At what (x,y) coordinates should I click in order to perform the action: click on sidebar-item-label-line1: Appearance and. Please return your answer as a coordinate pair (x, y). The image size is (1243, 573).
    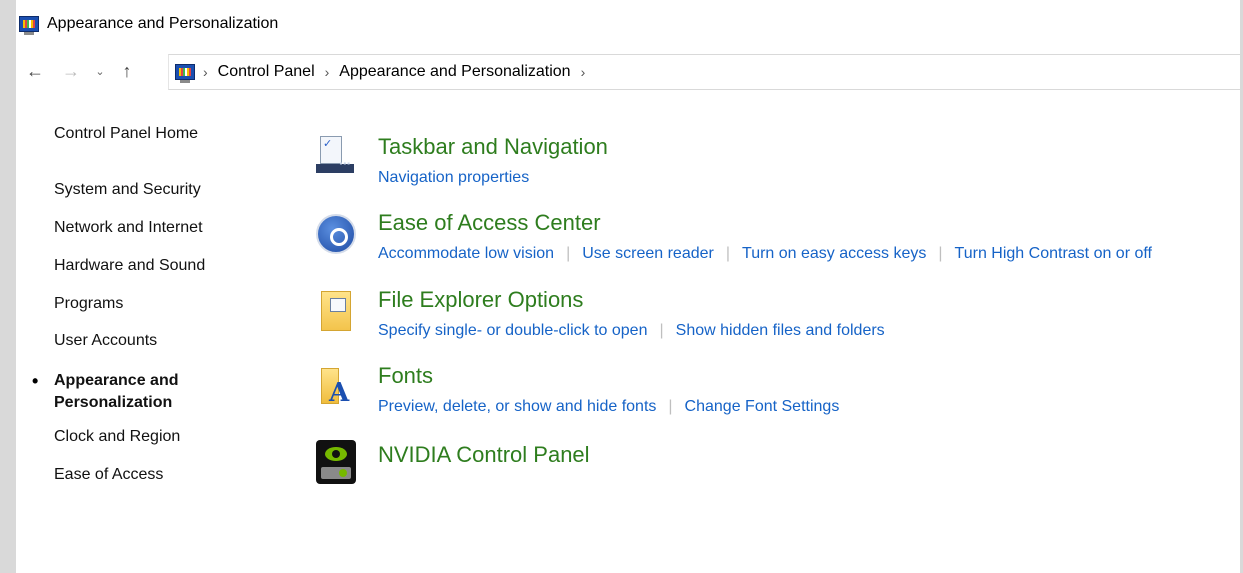
    Looking at the image, I should click on (116, 380).